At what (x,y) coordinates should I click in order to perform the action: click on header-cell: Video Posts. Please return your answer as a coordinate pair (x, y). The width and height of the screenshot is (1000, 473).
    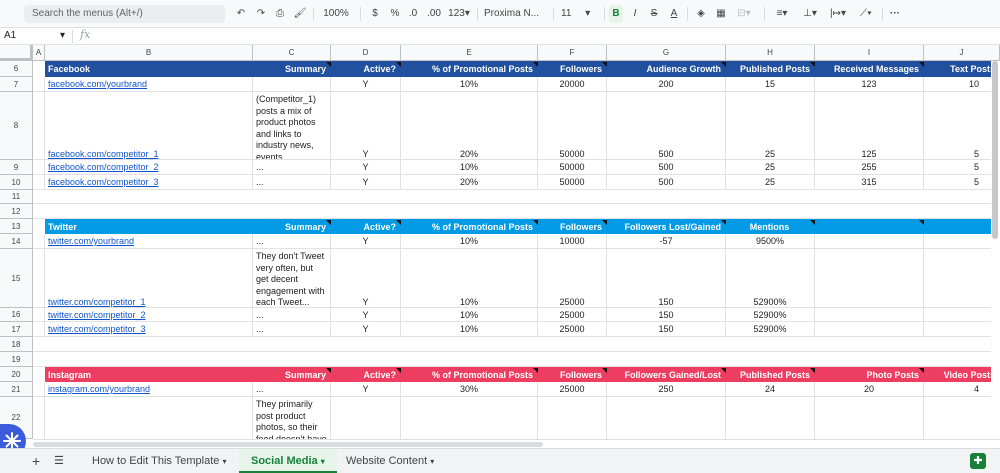
    Looking at the image, I should click on (962, 375).